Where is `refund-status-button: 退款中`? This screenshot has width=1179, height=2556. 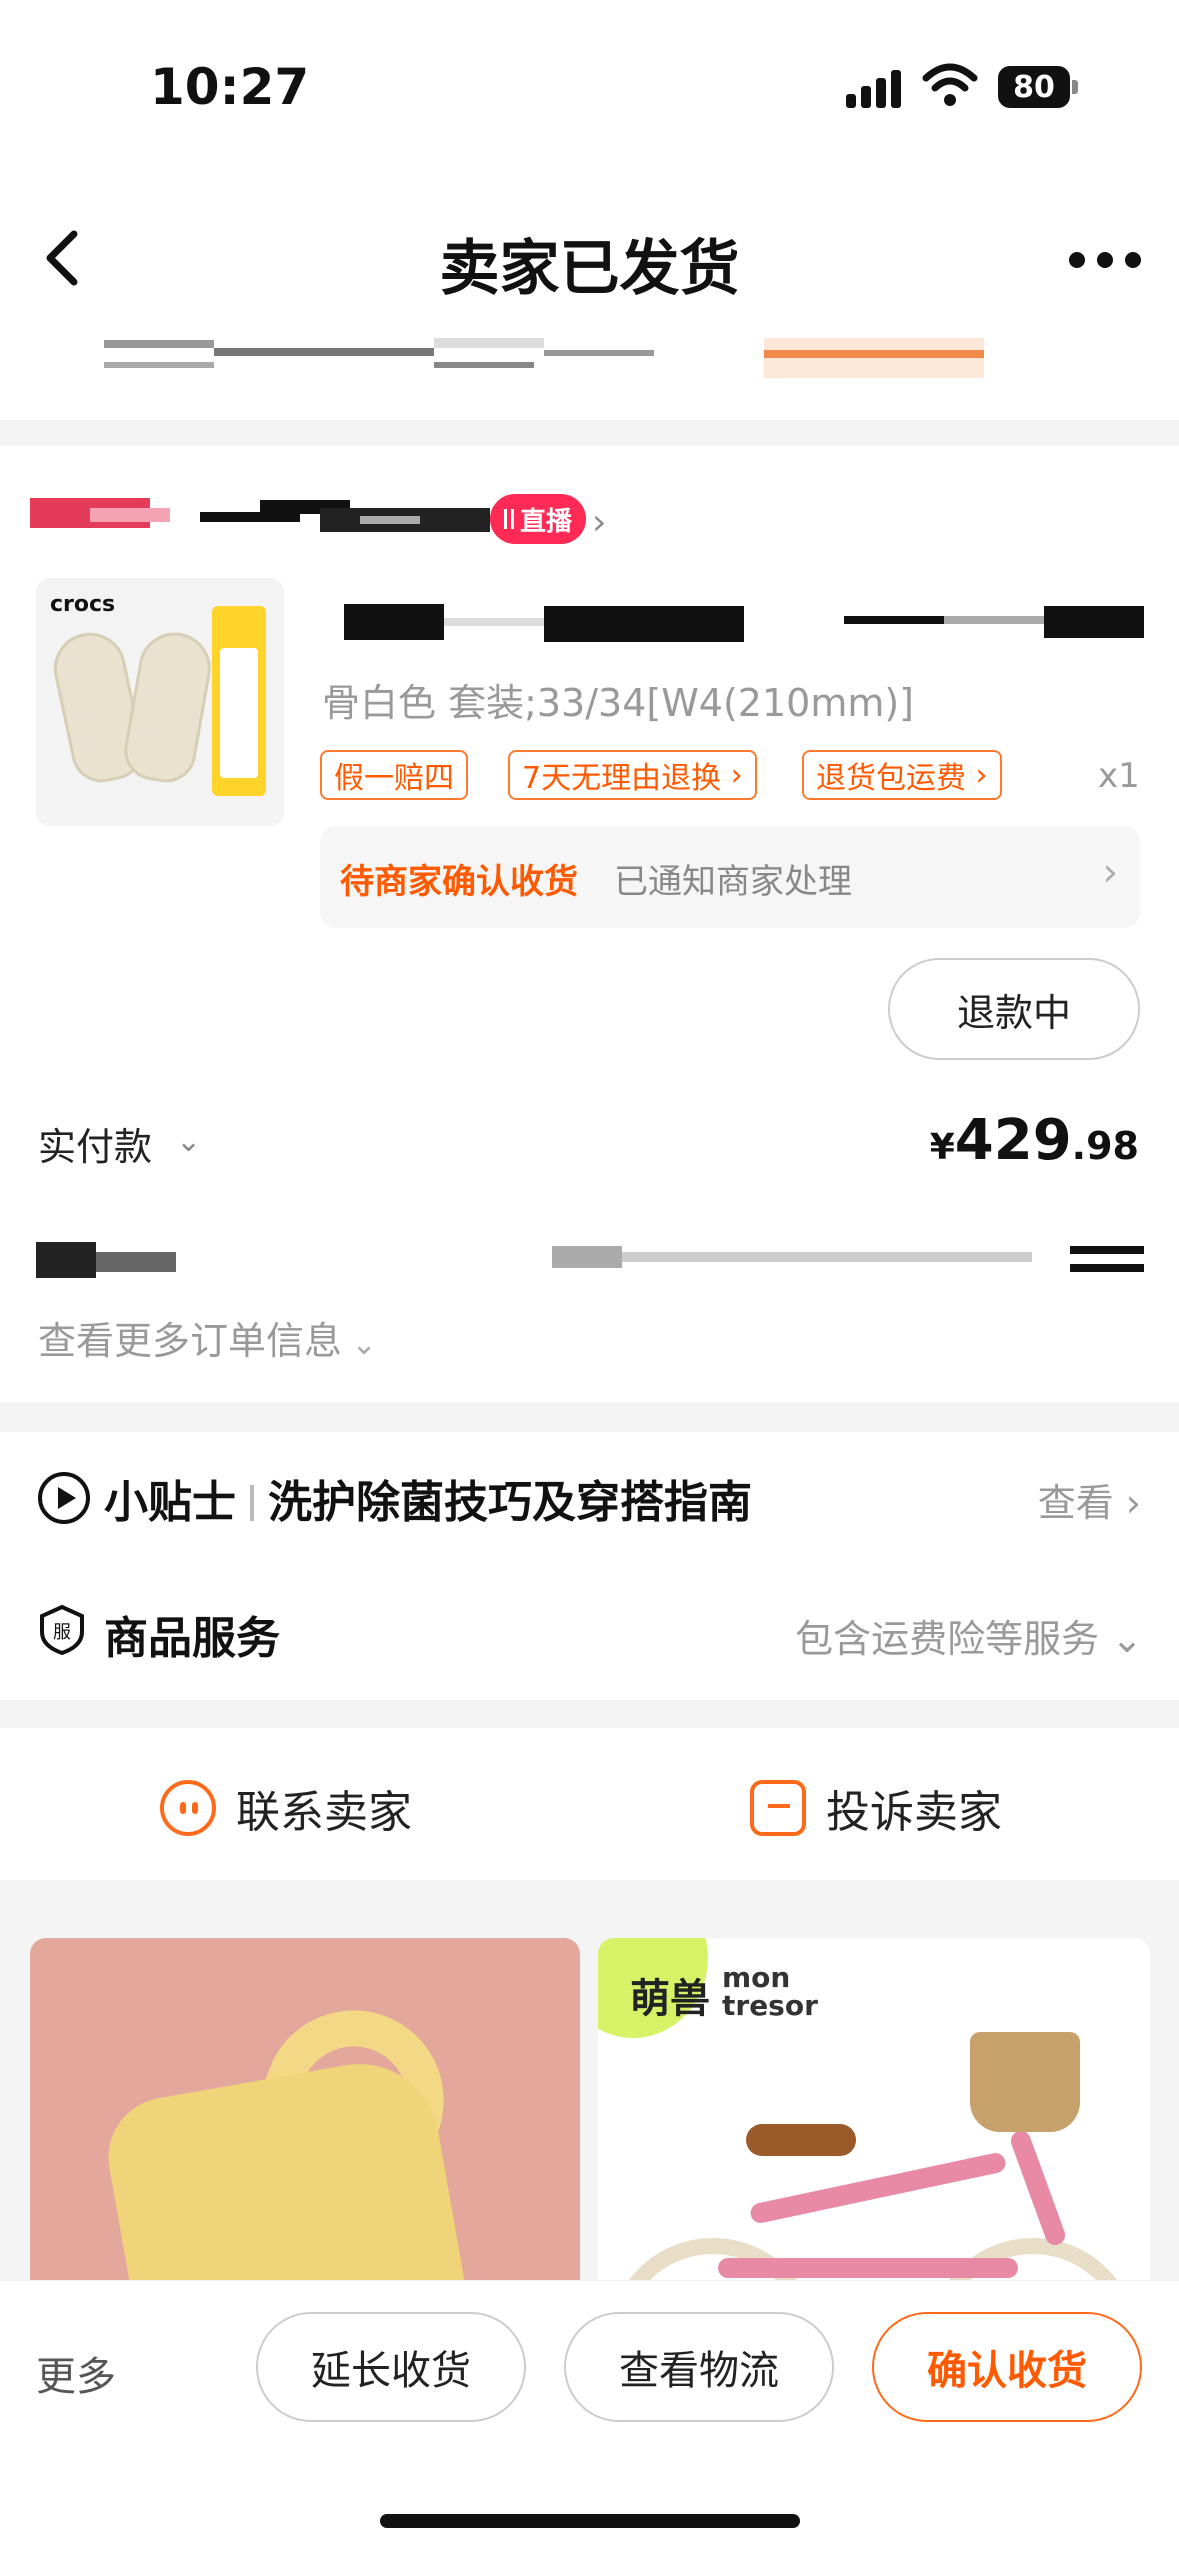 refund-status-button: 退款中 is located at coordinates (1014, 1009).